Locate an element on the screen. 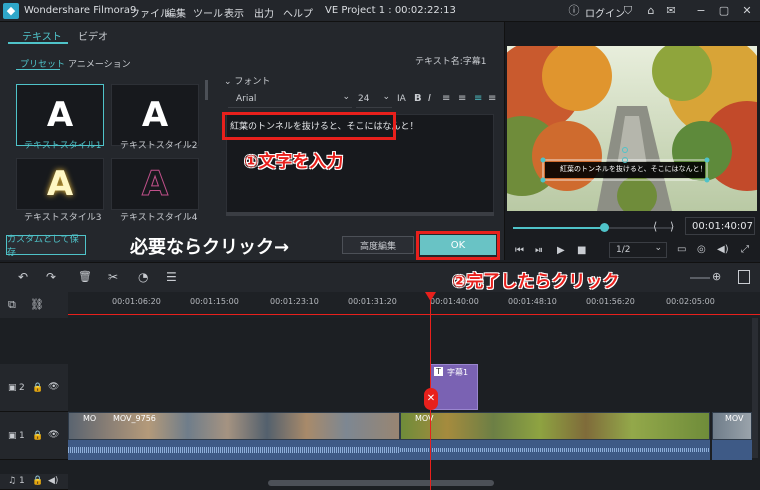  italic-icon: I is located at coordinates (429, 98).